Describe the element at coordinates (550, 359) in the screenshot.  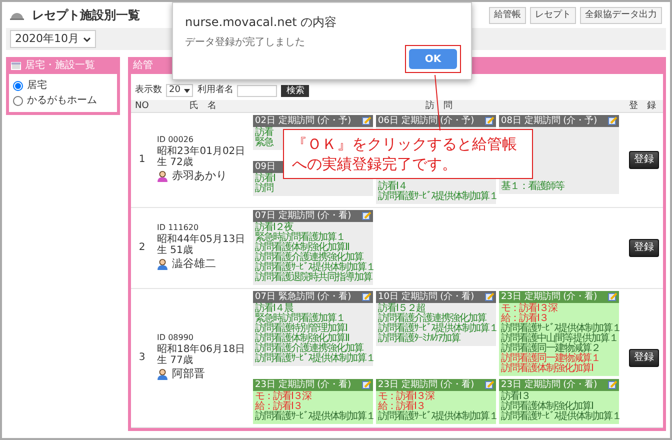
I see `visit-item: 訪問看護同一建物減算１` at that location.